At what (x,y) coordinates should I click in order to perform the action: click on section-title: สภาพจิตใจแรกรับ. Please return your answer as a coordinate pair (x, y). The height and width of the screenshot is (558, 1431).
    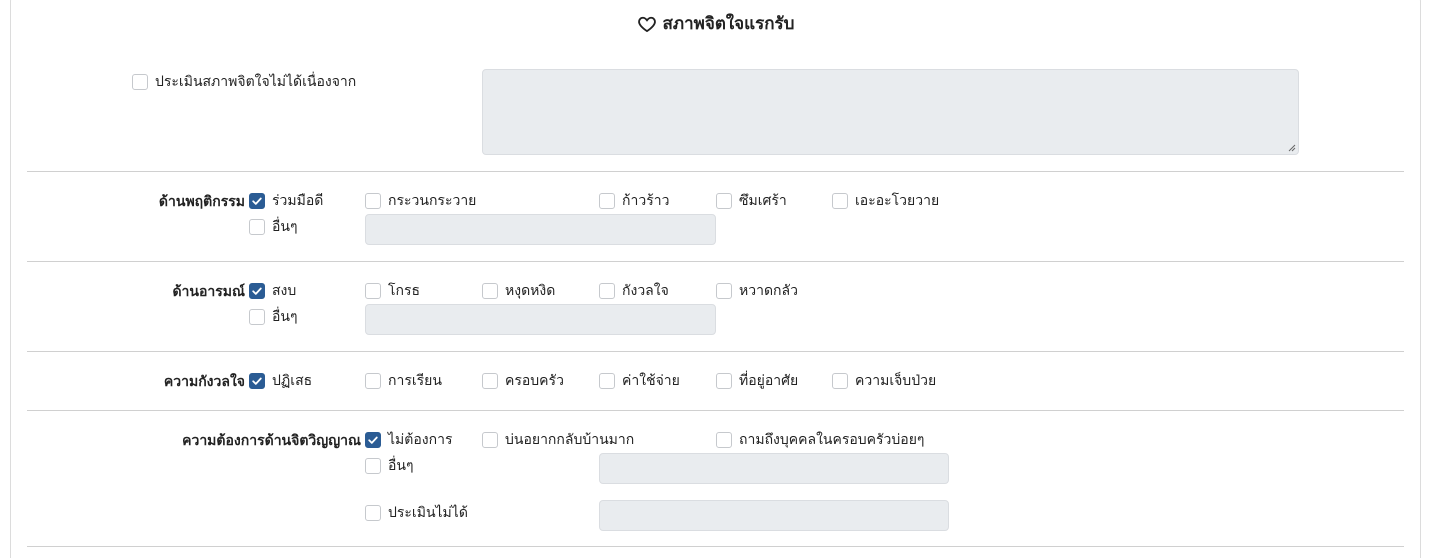
    Looking at the image, I should click on (715, 23).